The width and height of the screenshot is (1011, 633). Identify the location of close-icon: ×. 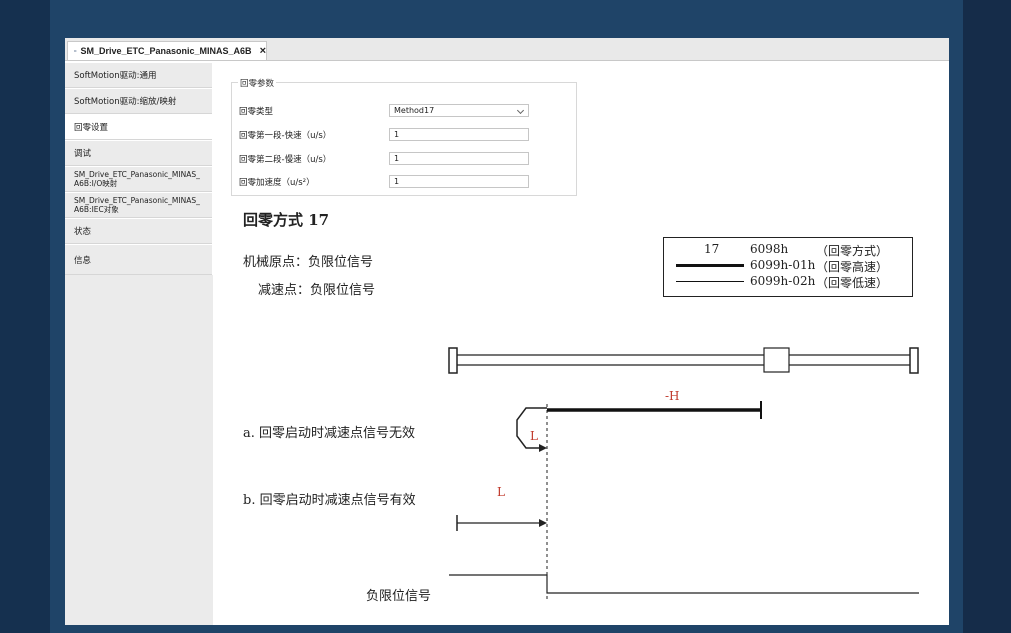
(263, 51).